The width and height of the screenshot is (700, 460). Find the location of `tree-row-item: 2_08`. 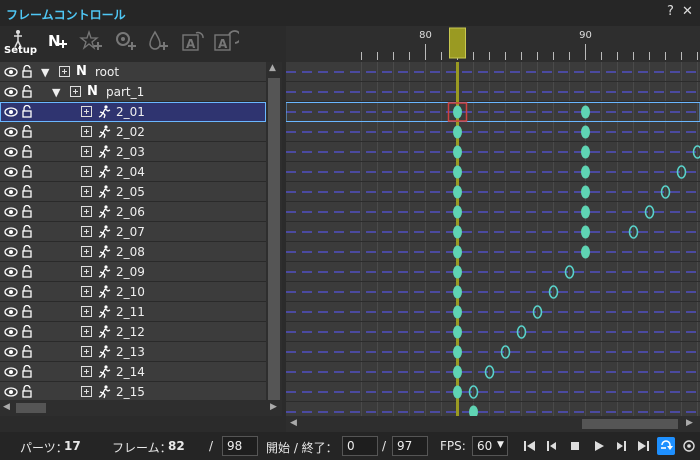

tree-row-item: 2_08 is located at coordinates (133, 252).